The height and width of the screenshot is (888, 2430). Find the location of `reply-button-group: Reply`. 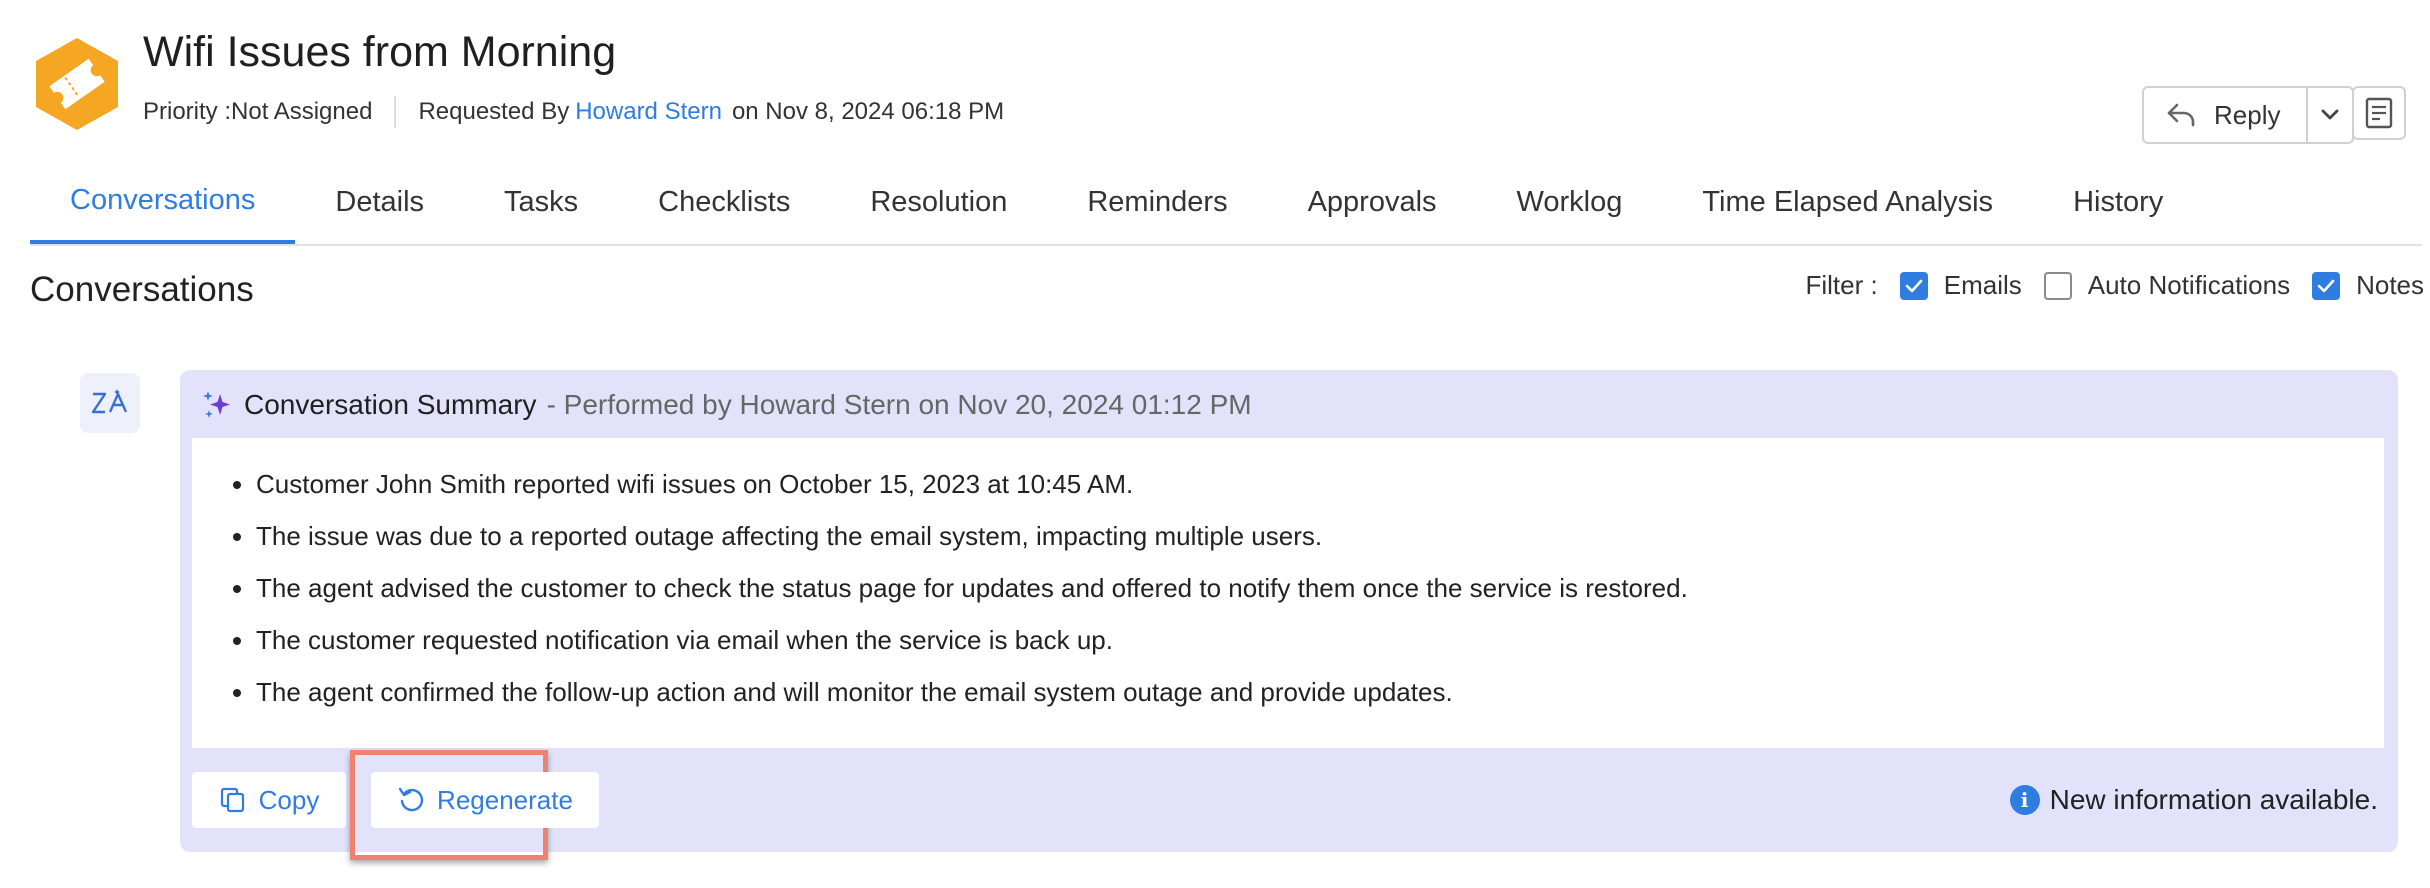

reply-button-group: Reply is located at coordinates (2248, 115).